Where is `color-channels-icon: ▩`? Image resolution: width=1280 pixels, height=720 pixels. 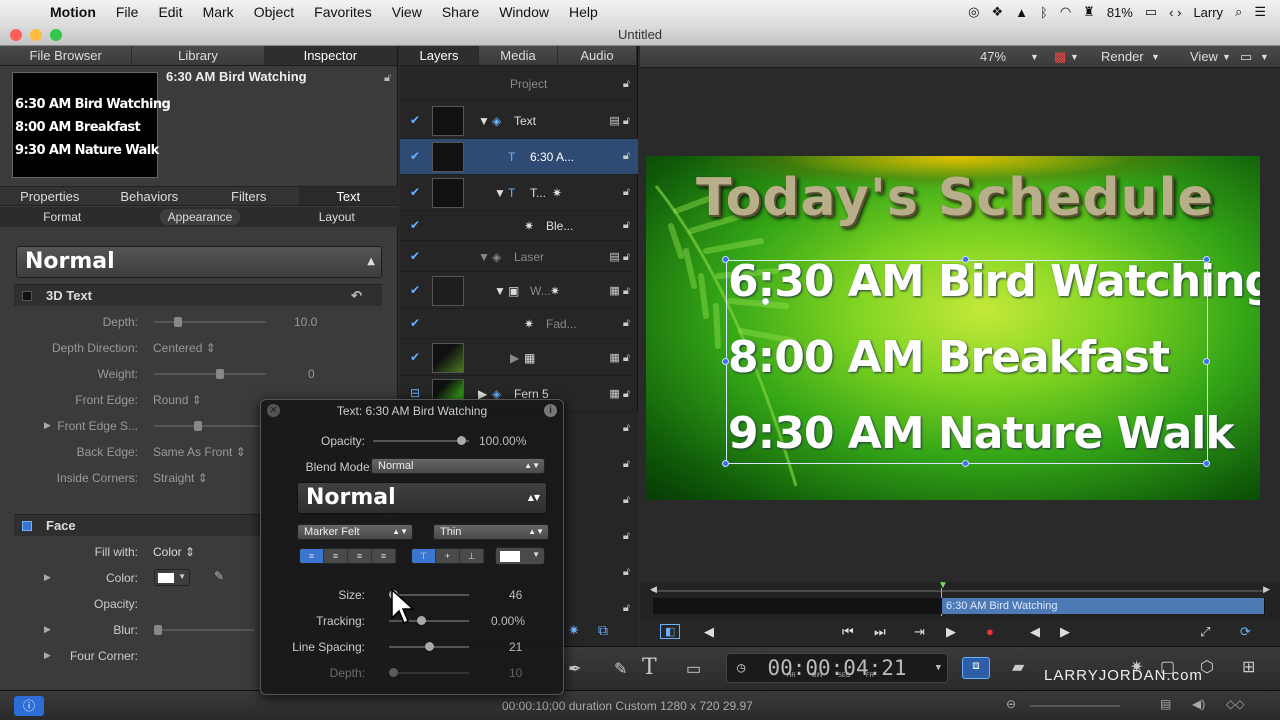
color-channels-icon: ▩ is located at coordinates (1060, 57).